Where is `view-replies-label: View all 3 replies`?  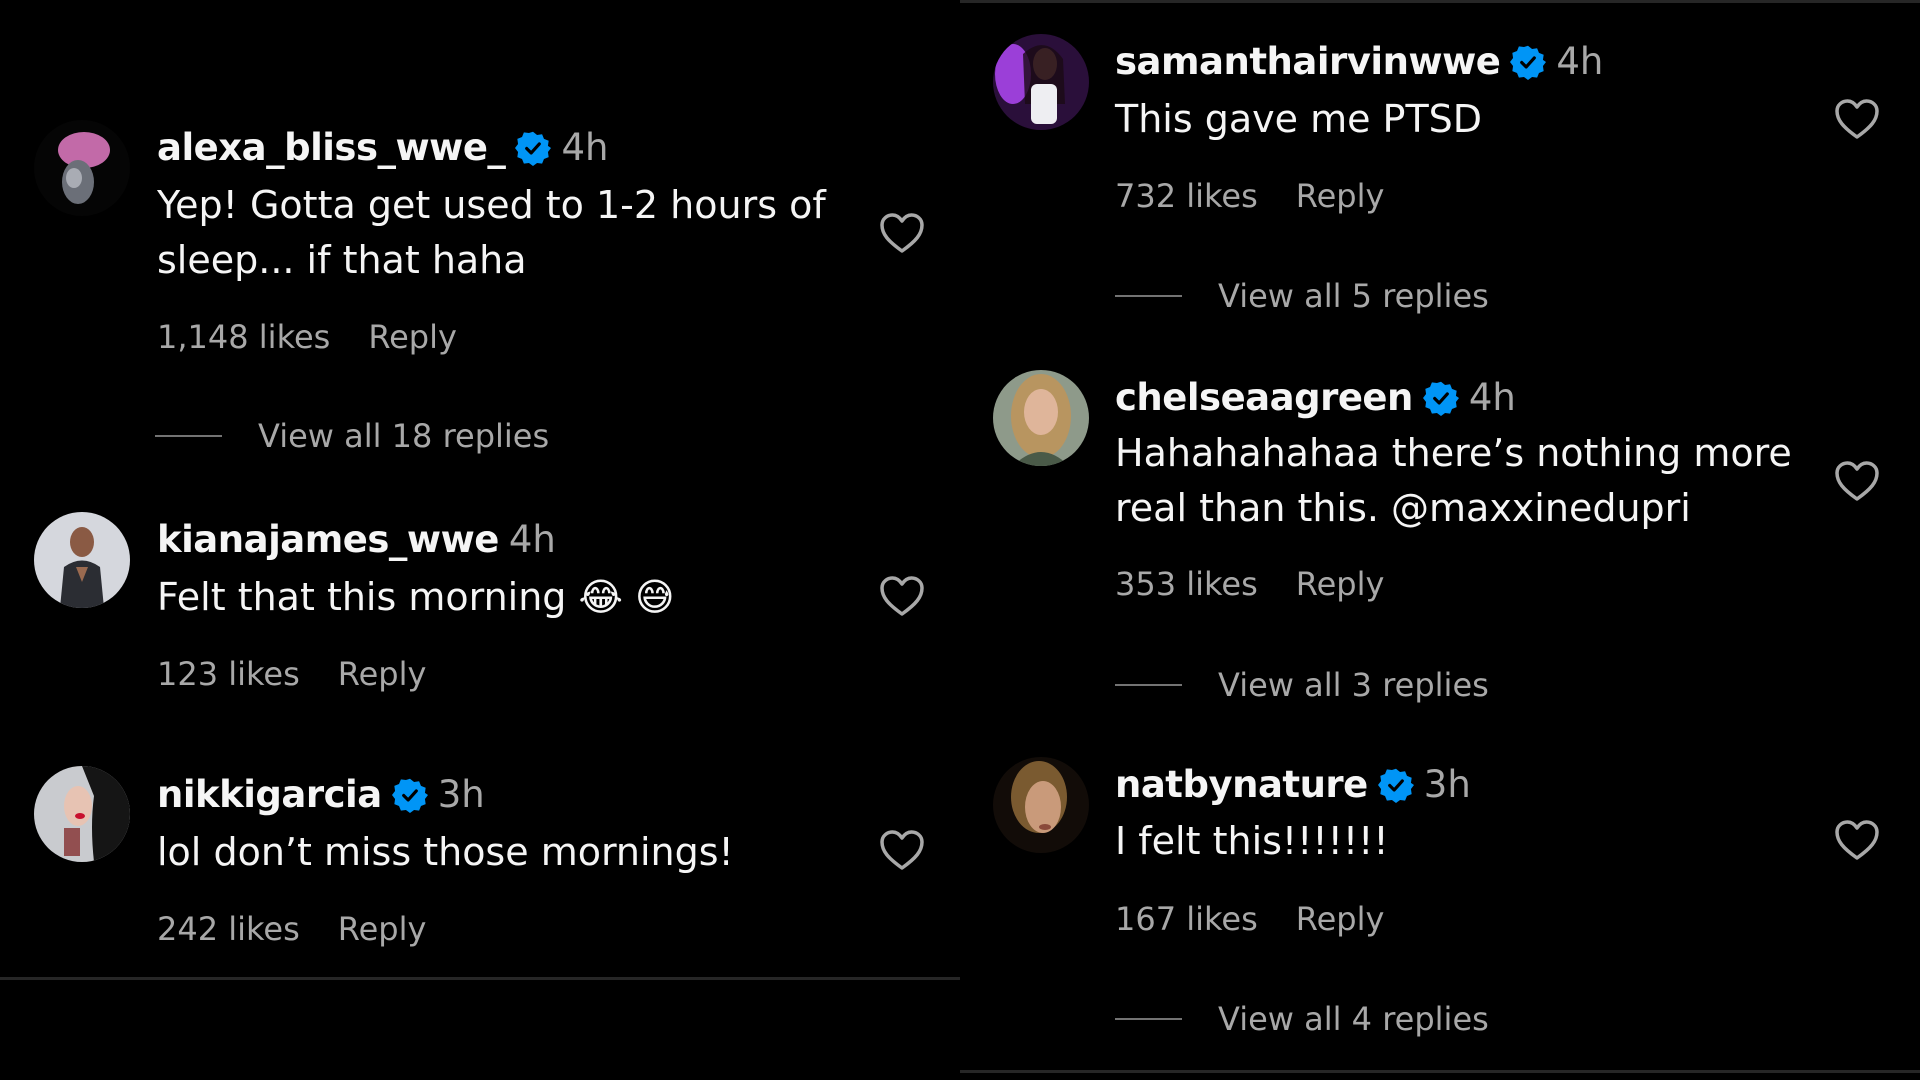
view-replies-label: View all 3 replies is located at coordinates (1353, 685).